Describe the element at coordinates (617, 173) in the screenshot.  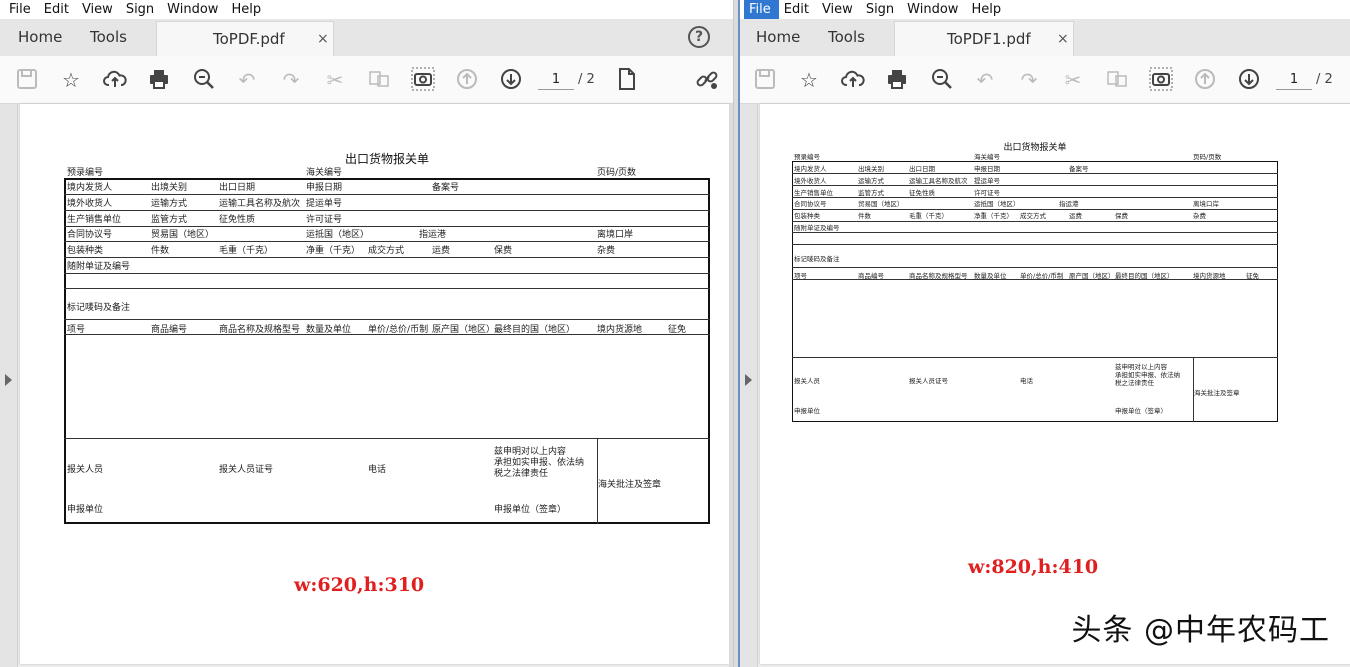
I see `page-count: 页码/页数` at that location.